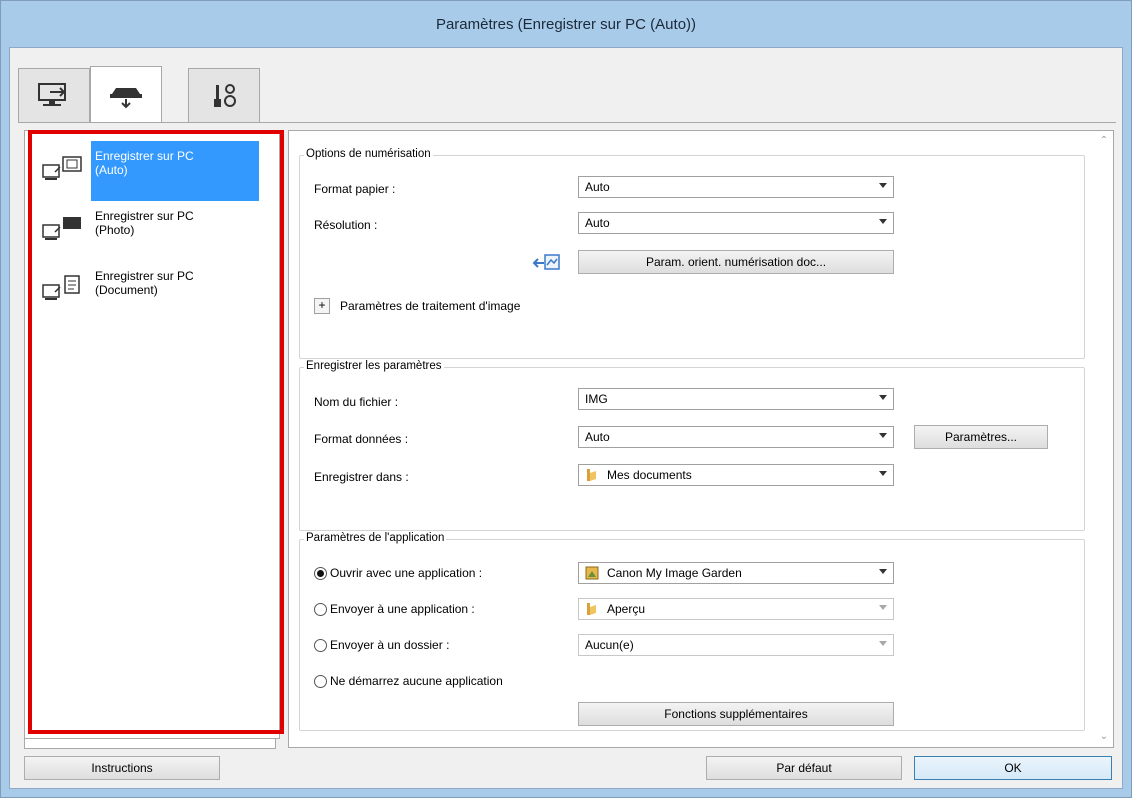 The width and height of the screenshot is (1132, 798). Describe the element at coordinates (381, 645) in the screenshot. I see `radio-send-to-folder: Envoyer à un dossier :` at that location.